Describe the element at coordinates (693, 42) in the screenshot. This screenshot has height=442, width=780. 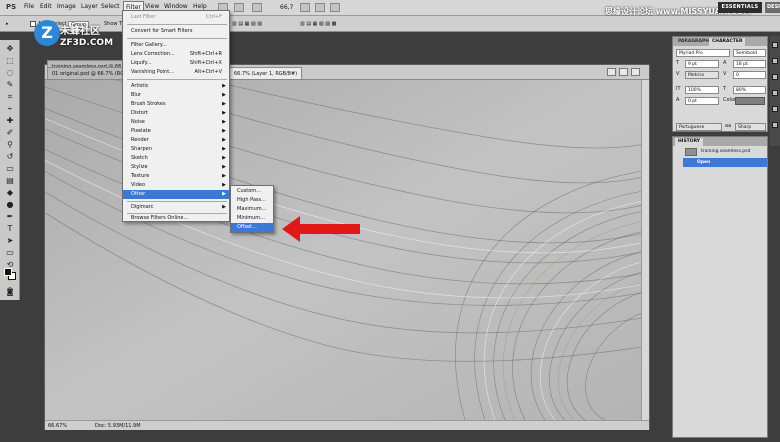
I see `tab-paragraph: PARAGRAPH` at that location.